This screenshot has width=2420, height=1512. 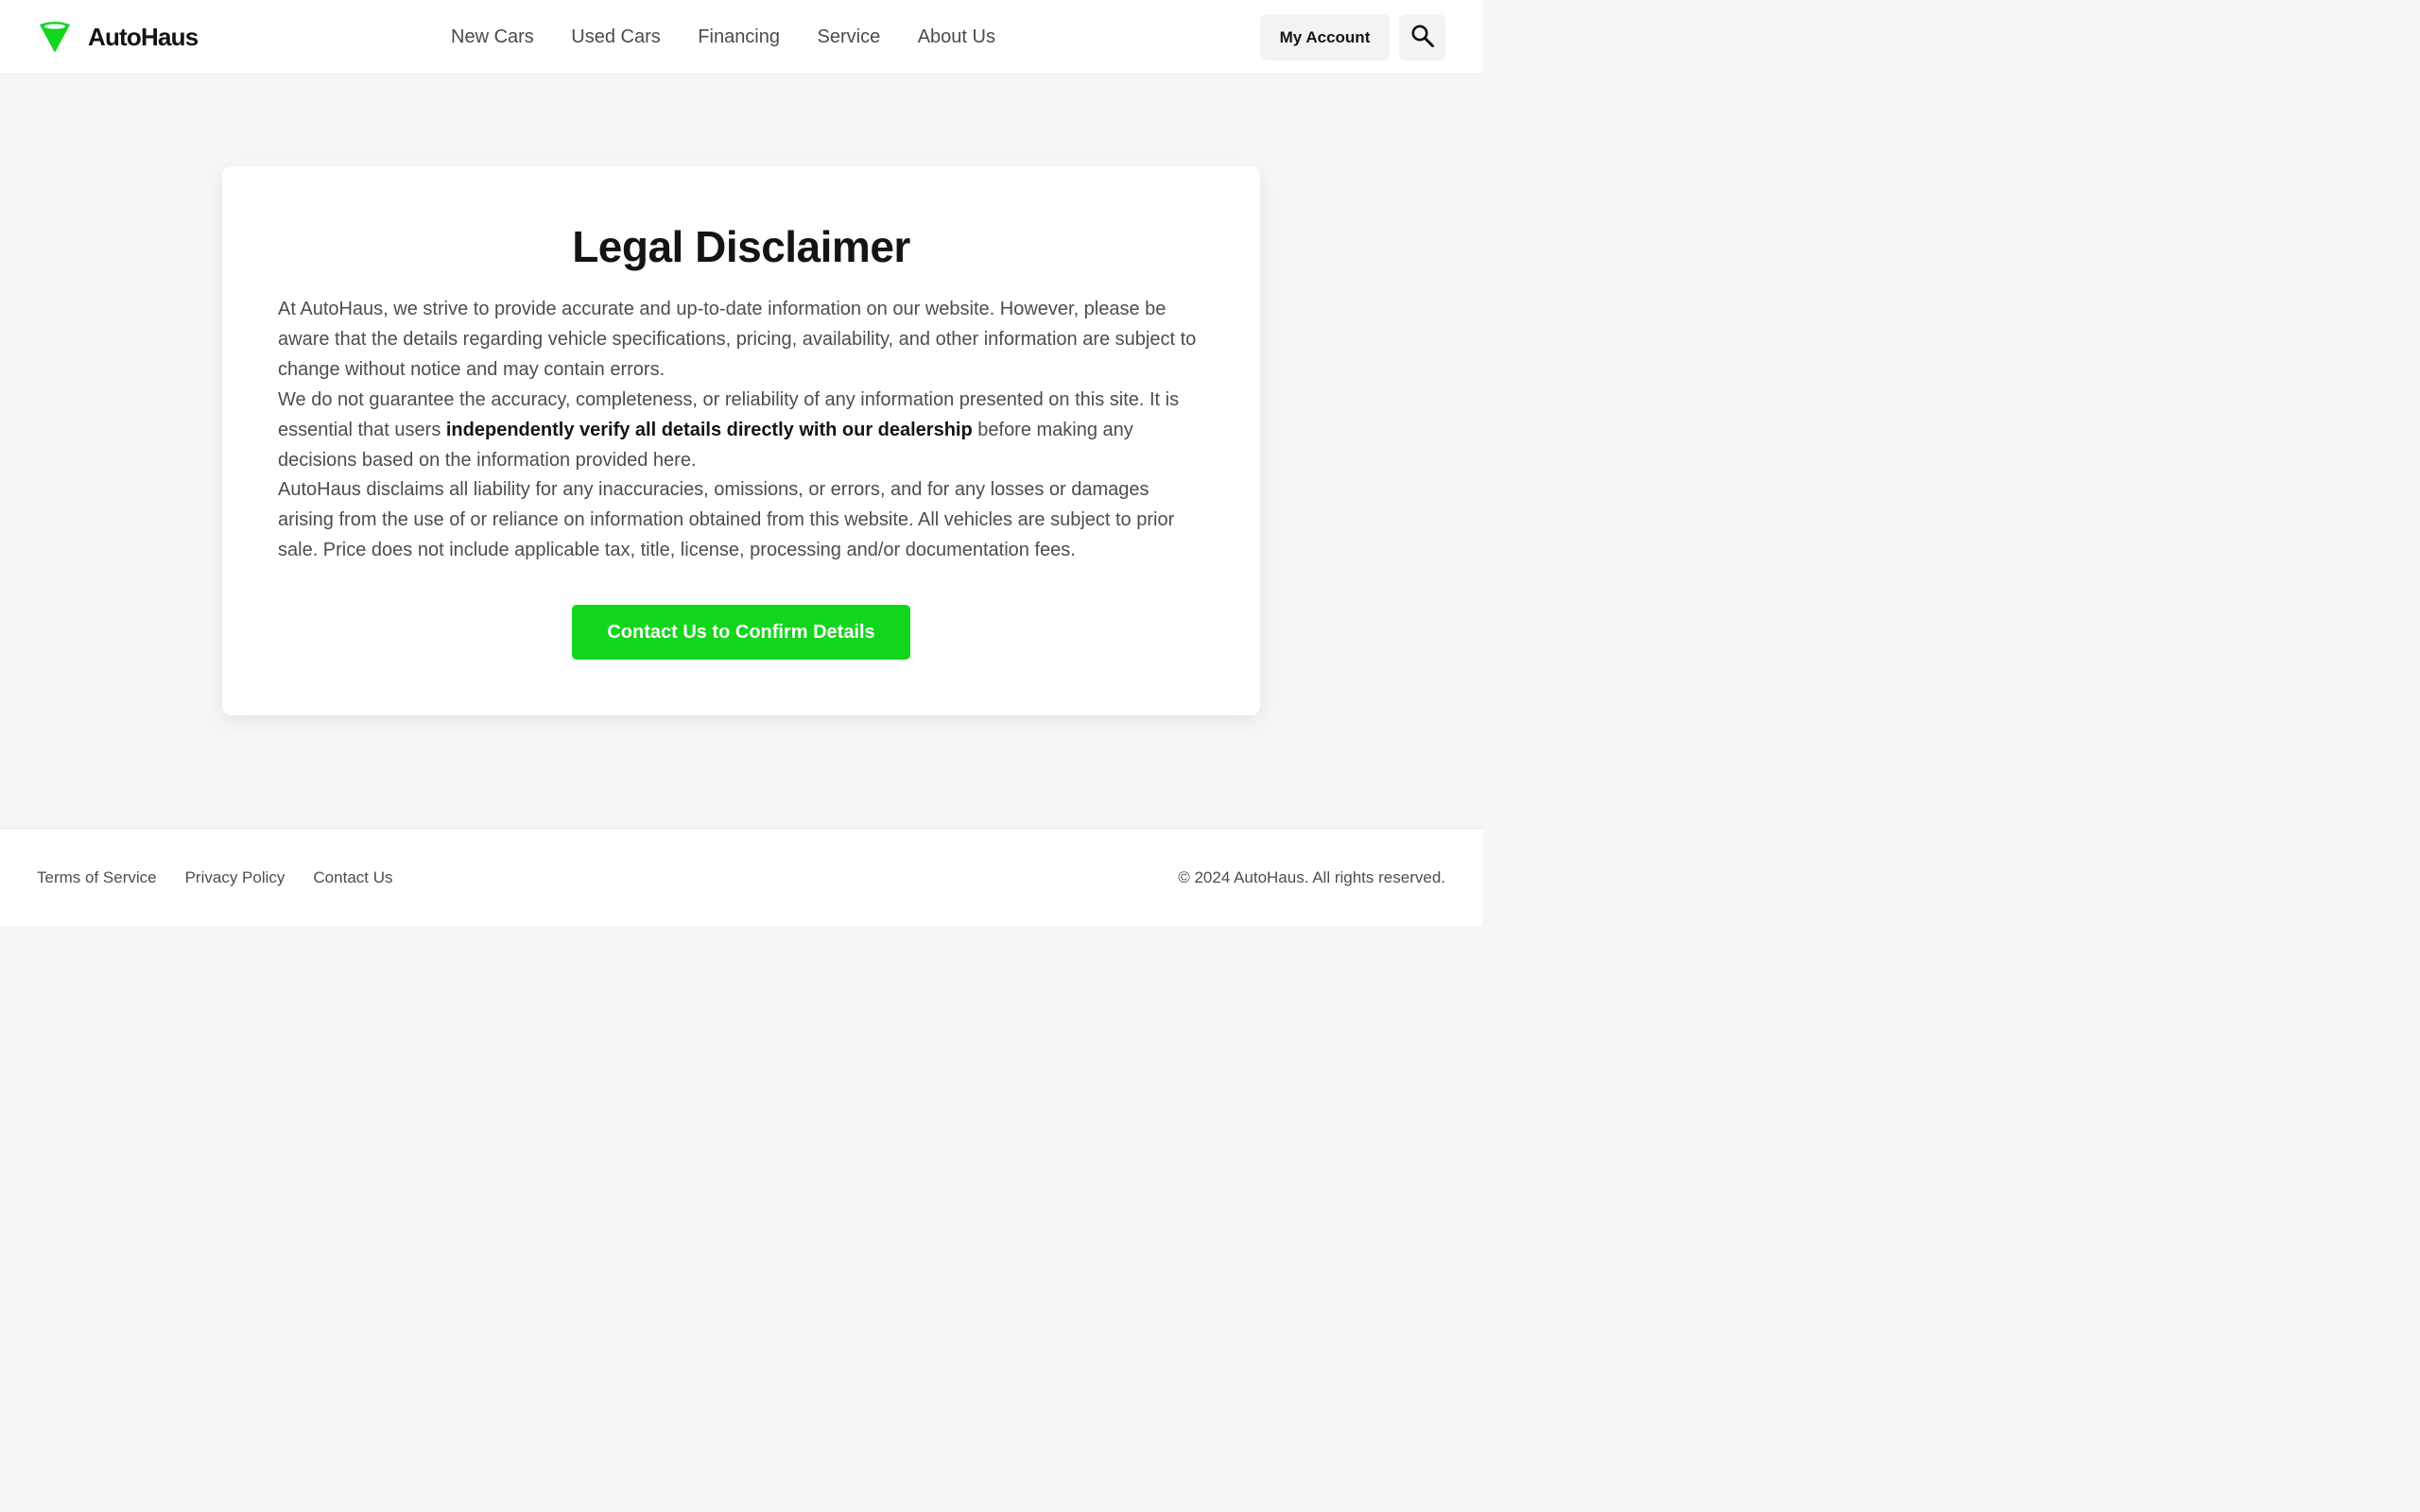 I want to click on footer-link-contact: Contact Us, so click(x=352, y=878).